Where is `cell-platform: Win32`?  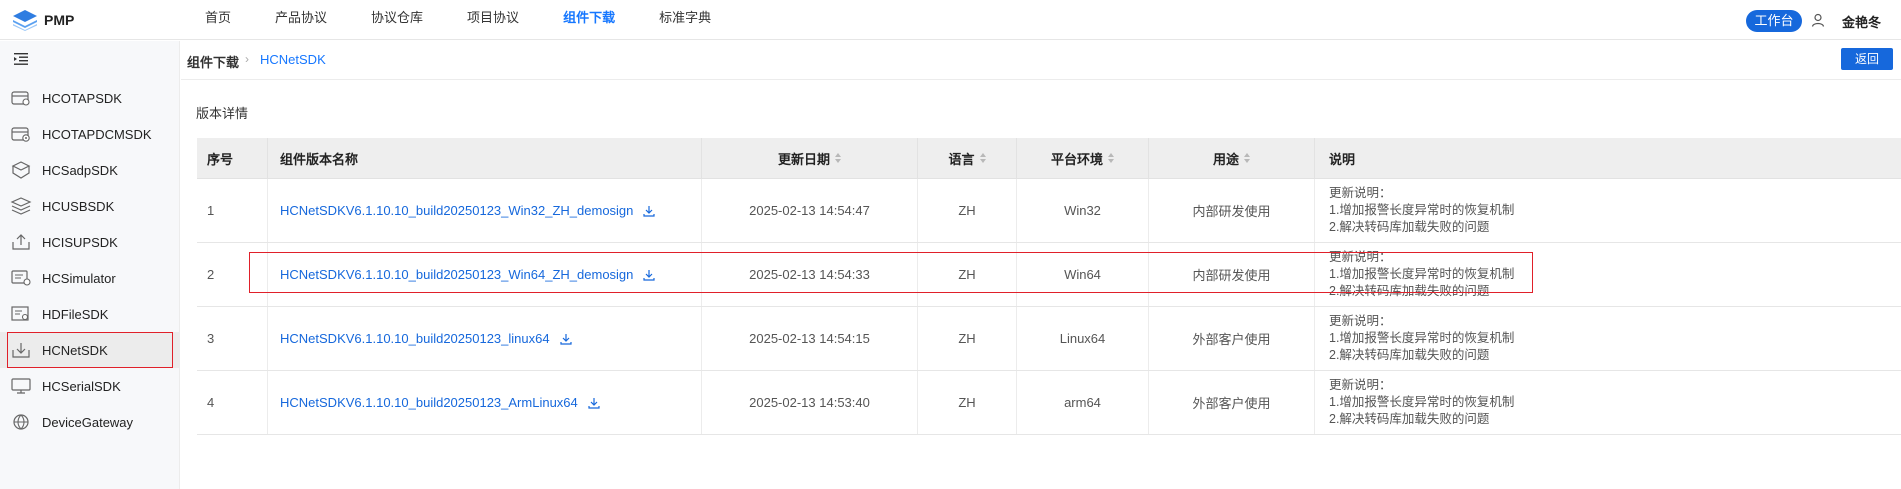
cell-platform: Win32 is located at coordinates (1083, 210).